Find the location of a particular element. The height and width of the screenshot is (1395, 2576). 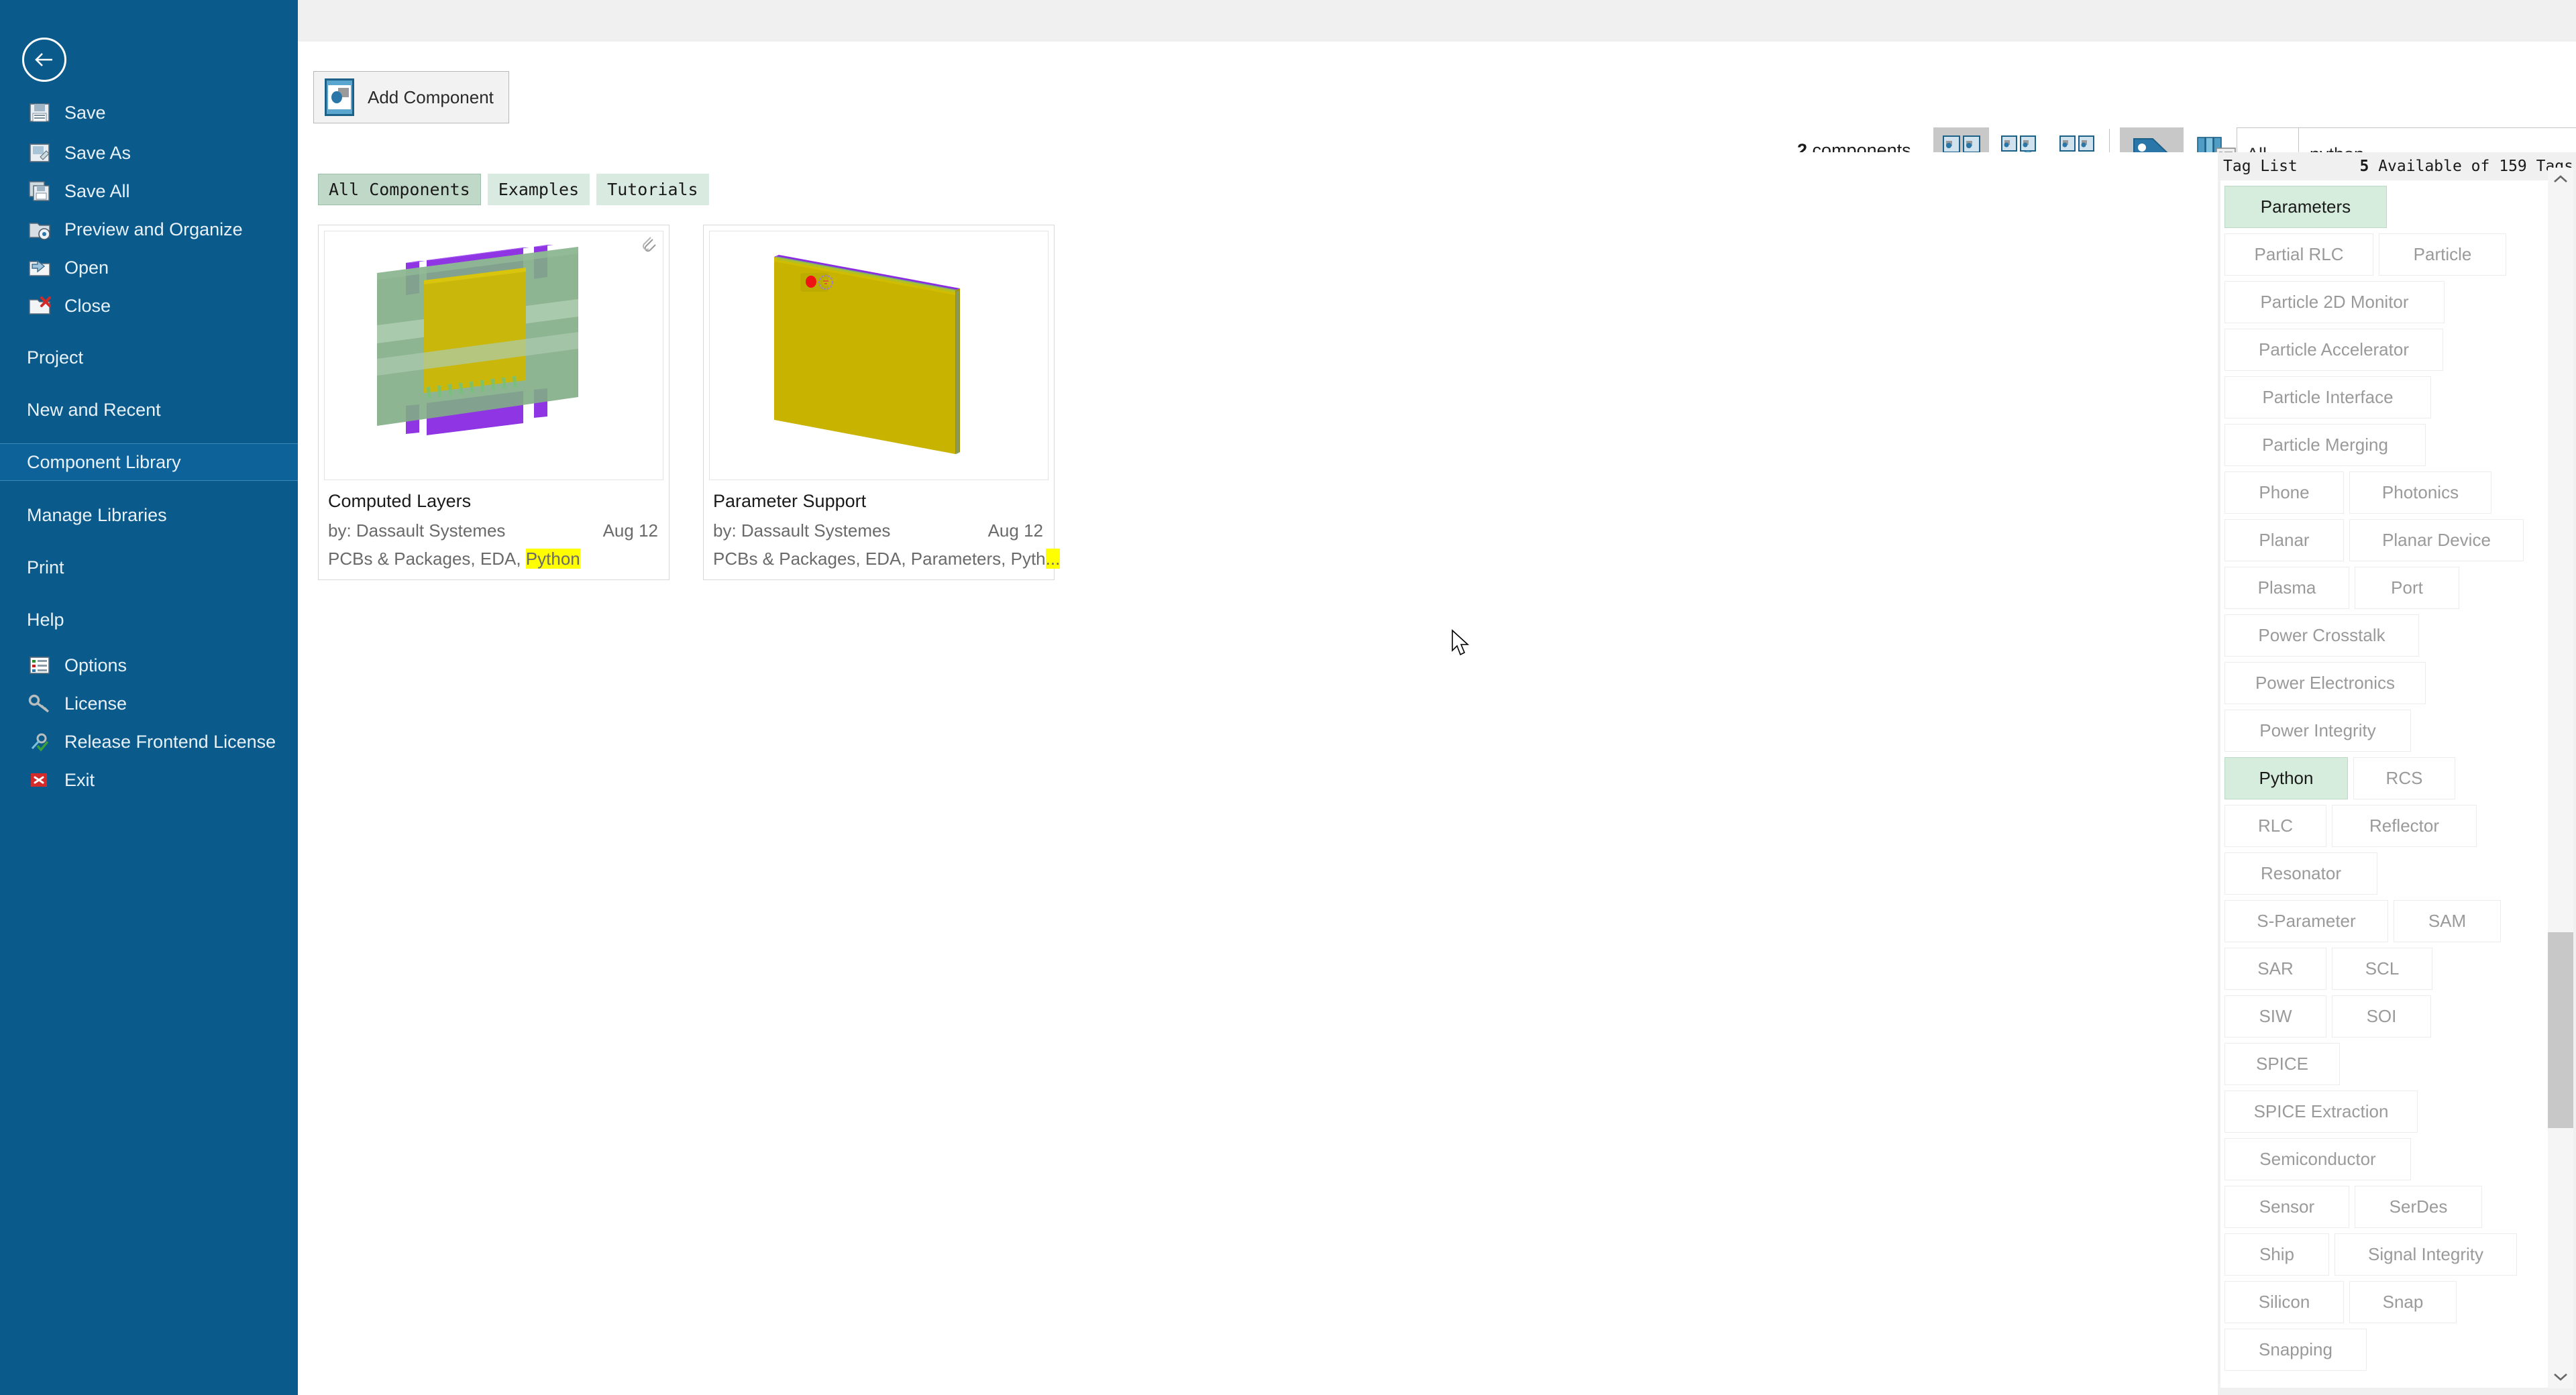

tag-chip-reflector: Reflector is located at coordinates (2404, 826).